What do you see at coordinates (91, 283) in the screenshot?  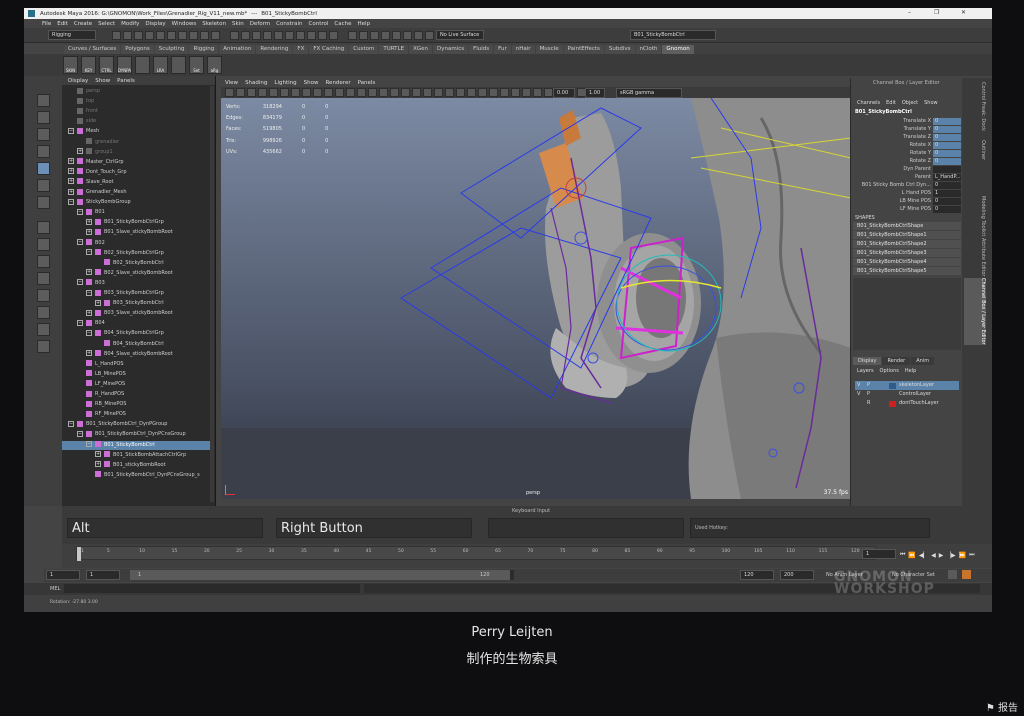 I see `outliner-item: − B03` at bounding box center [91, 283].